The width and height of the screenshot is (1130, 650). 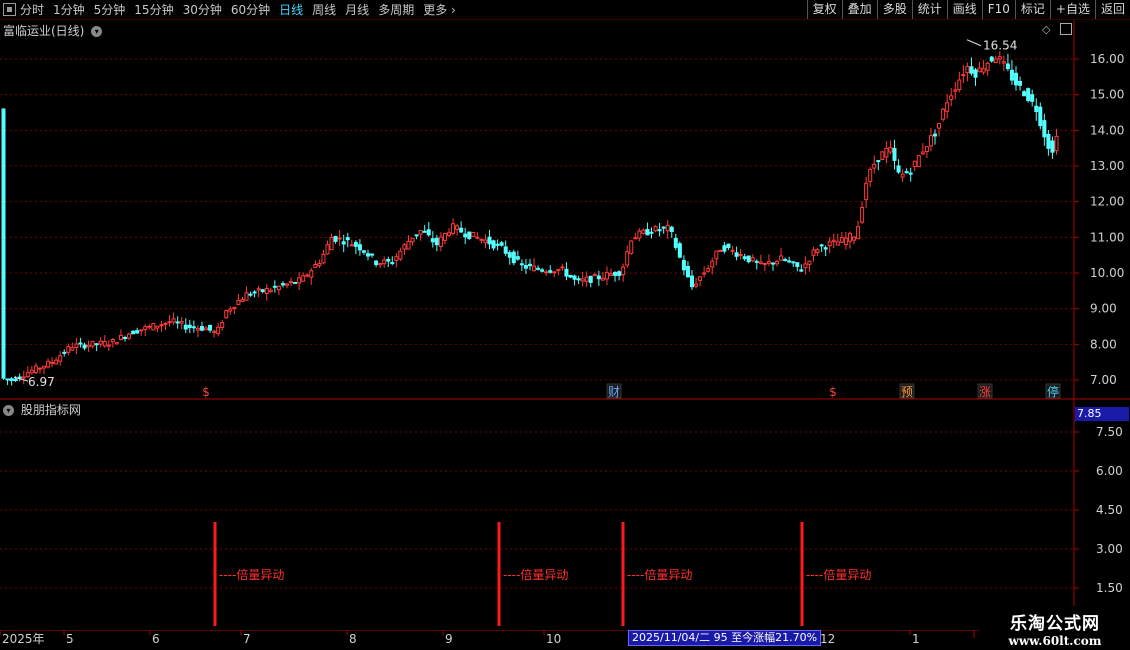 I want to click on event-marker: 财, so click(x=614, y=392).